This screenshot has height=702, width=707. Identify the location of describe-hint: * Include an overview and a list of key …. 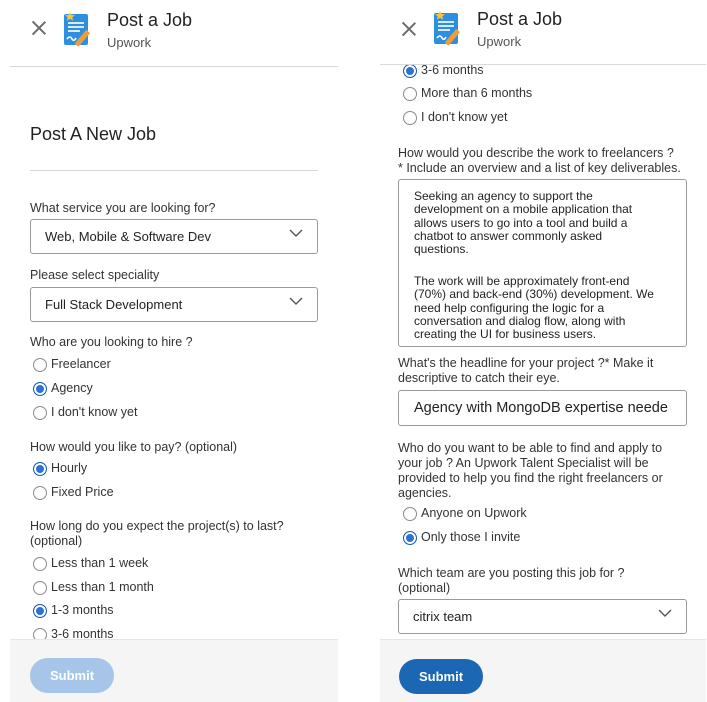
(539, 168).